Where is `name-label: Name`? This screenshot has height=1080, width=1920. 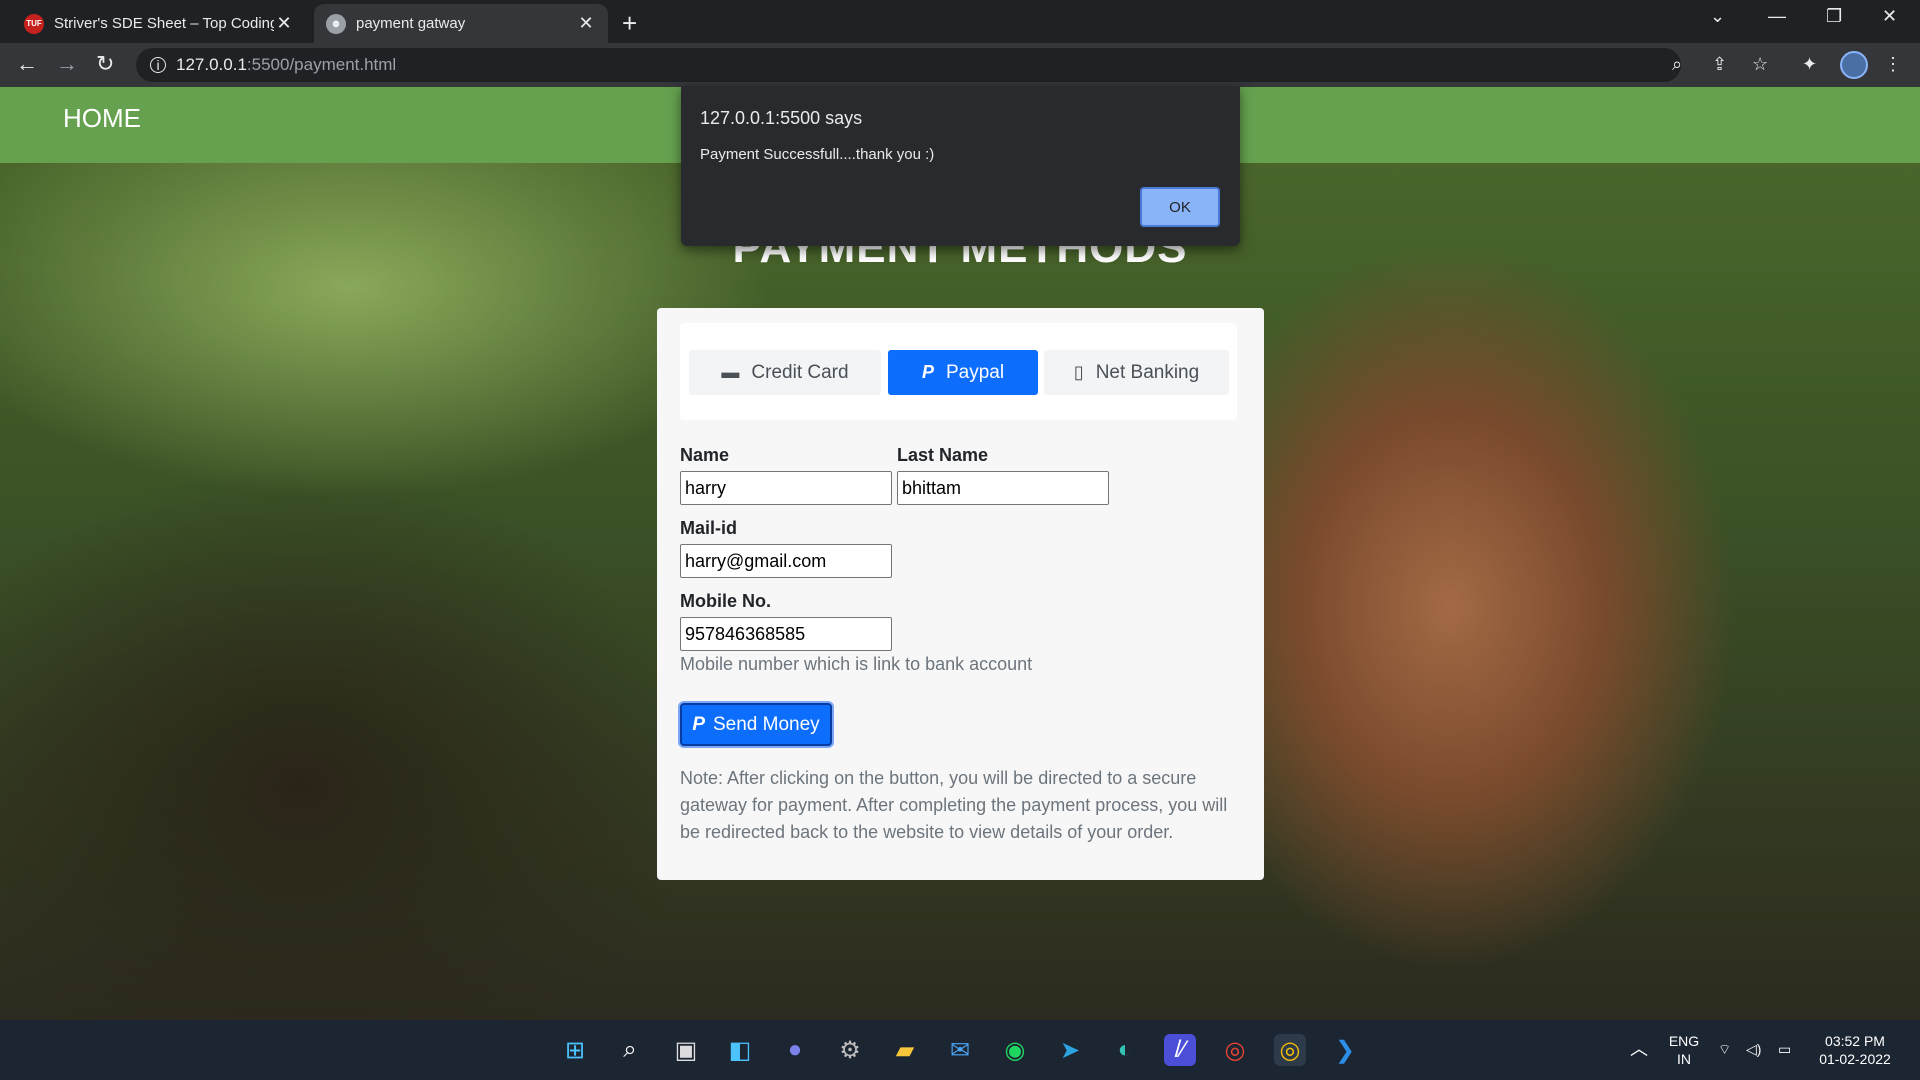 name-label: Name is located at coordinates (705, 455).